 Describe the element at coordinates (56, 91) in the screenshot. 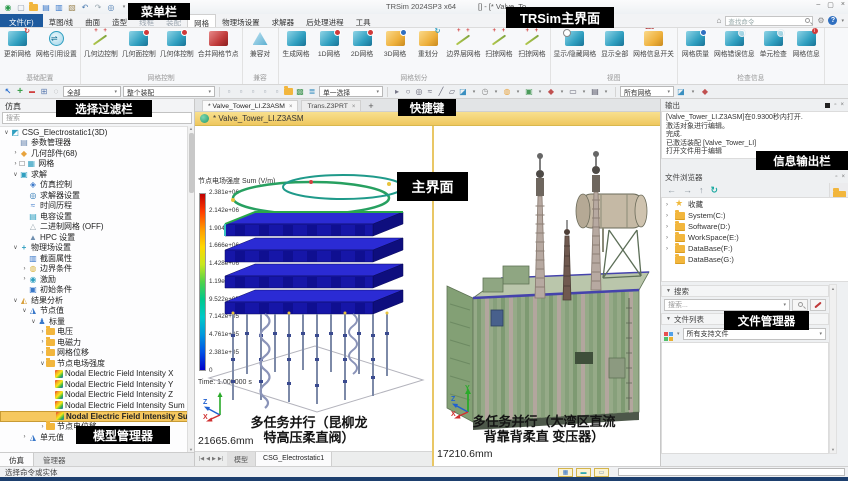

I see `circle-select-icon` at that location.